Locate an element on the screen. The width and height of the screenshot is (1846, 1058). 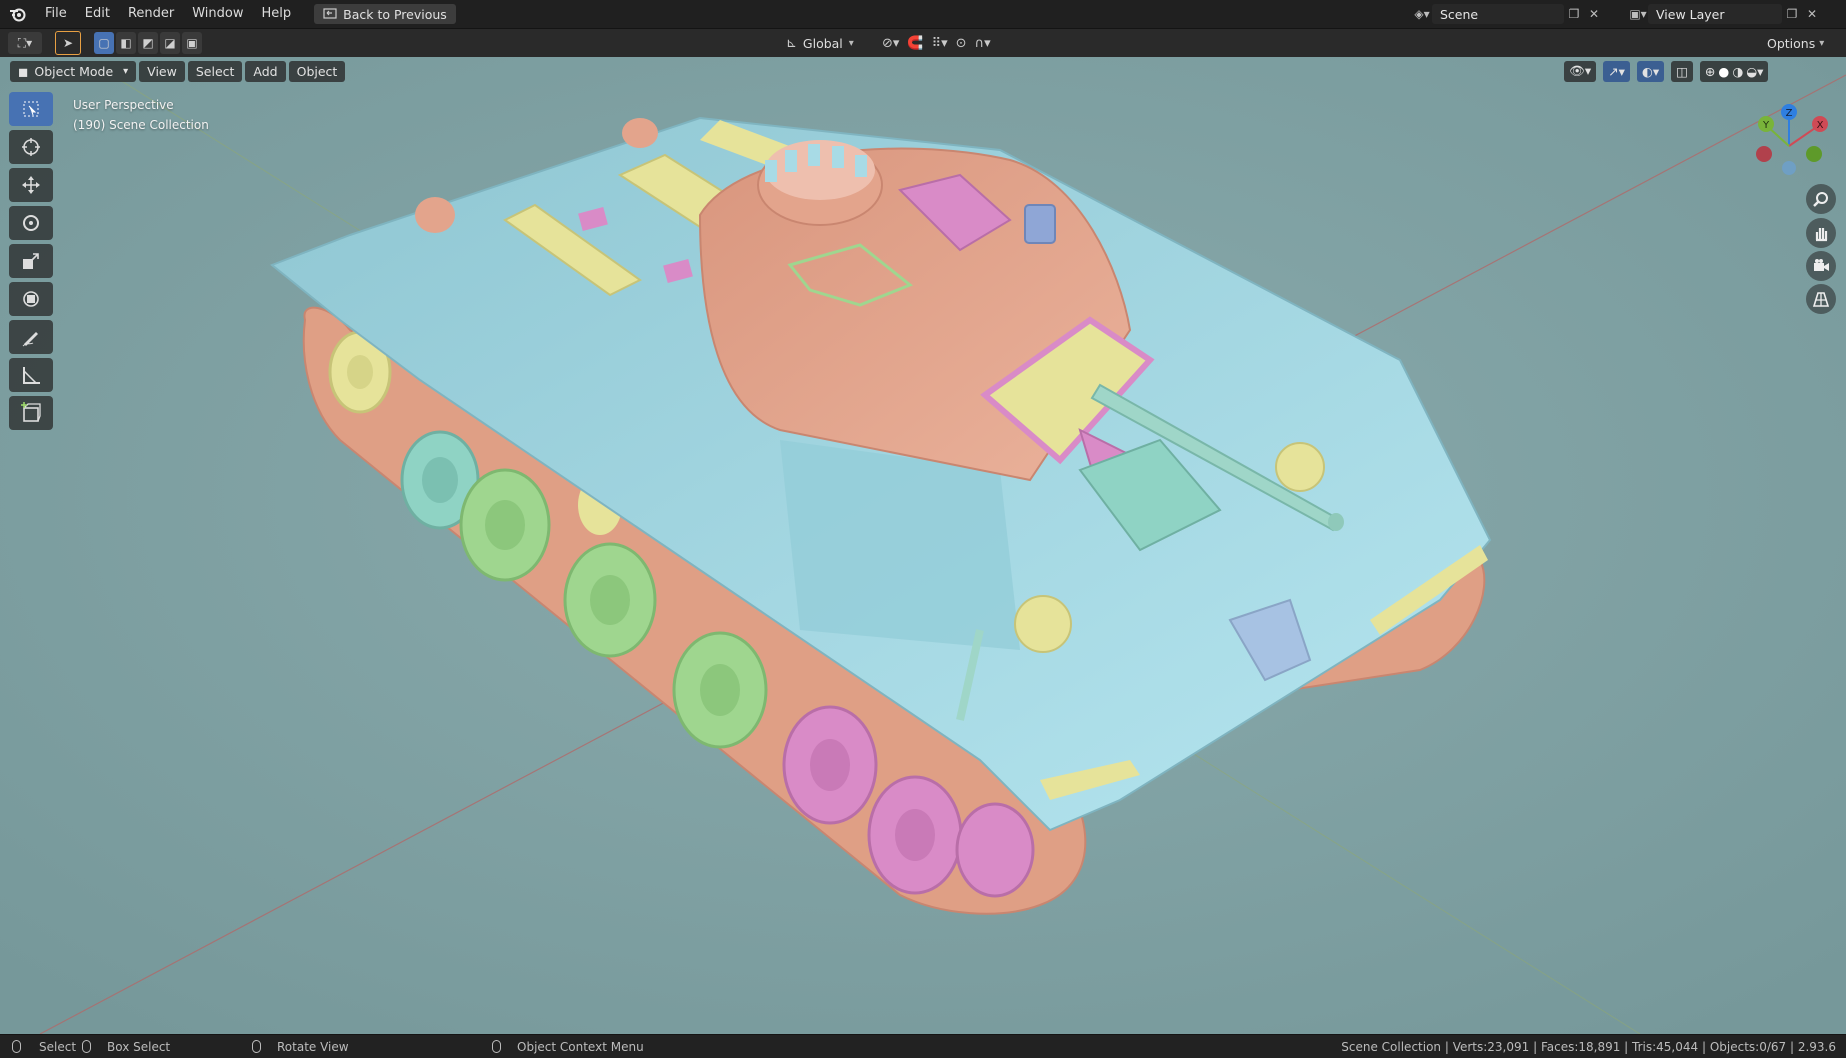
navigation-gizmo: Z X Y is located at coordinates (1793, 141).